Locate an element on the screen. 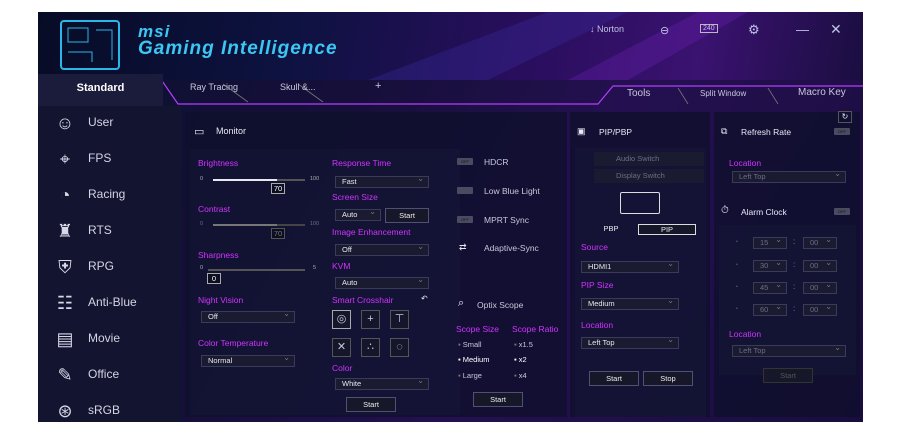 The image size is (900, 441). contrast-min: 0 is located at coordinates (202, 224).